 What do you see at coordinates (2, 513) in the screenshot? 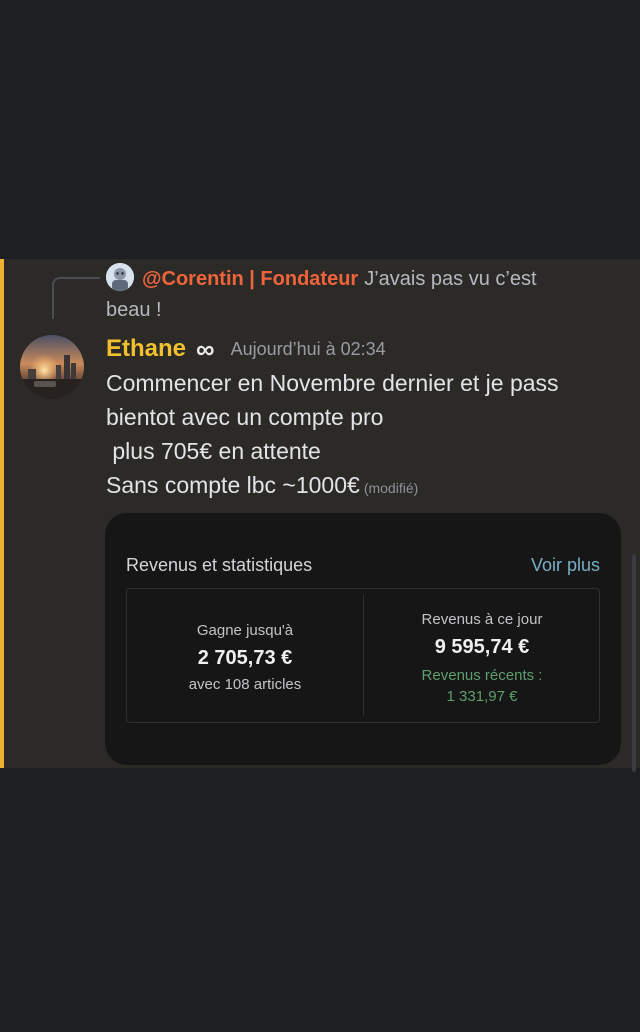
I see `mention-highlight-bar` at bounding box center [2, 513].